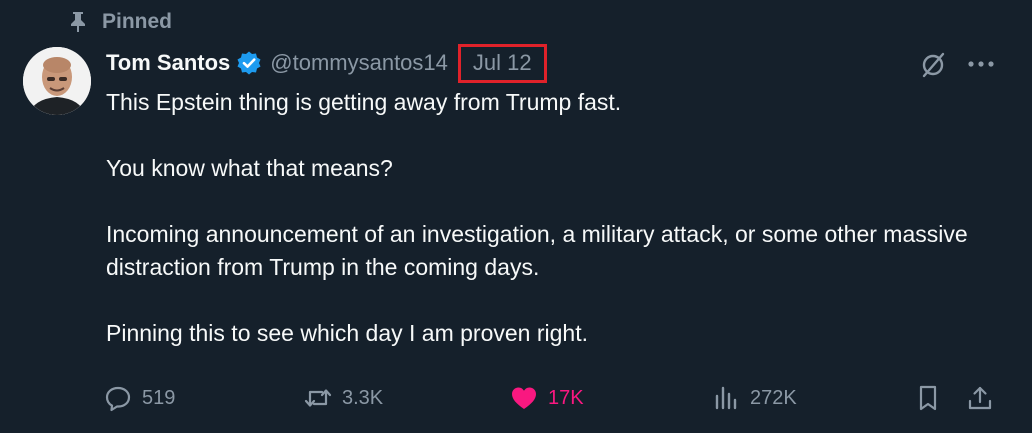  Describe the element at coordinates (547, 398) in the screenshot. I see `like-button: 17K` at that location.